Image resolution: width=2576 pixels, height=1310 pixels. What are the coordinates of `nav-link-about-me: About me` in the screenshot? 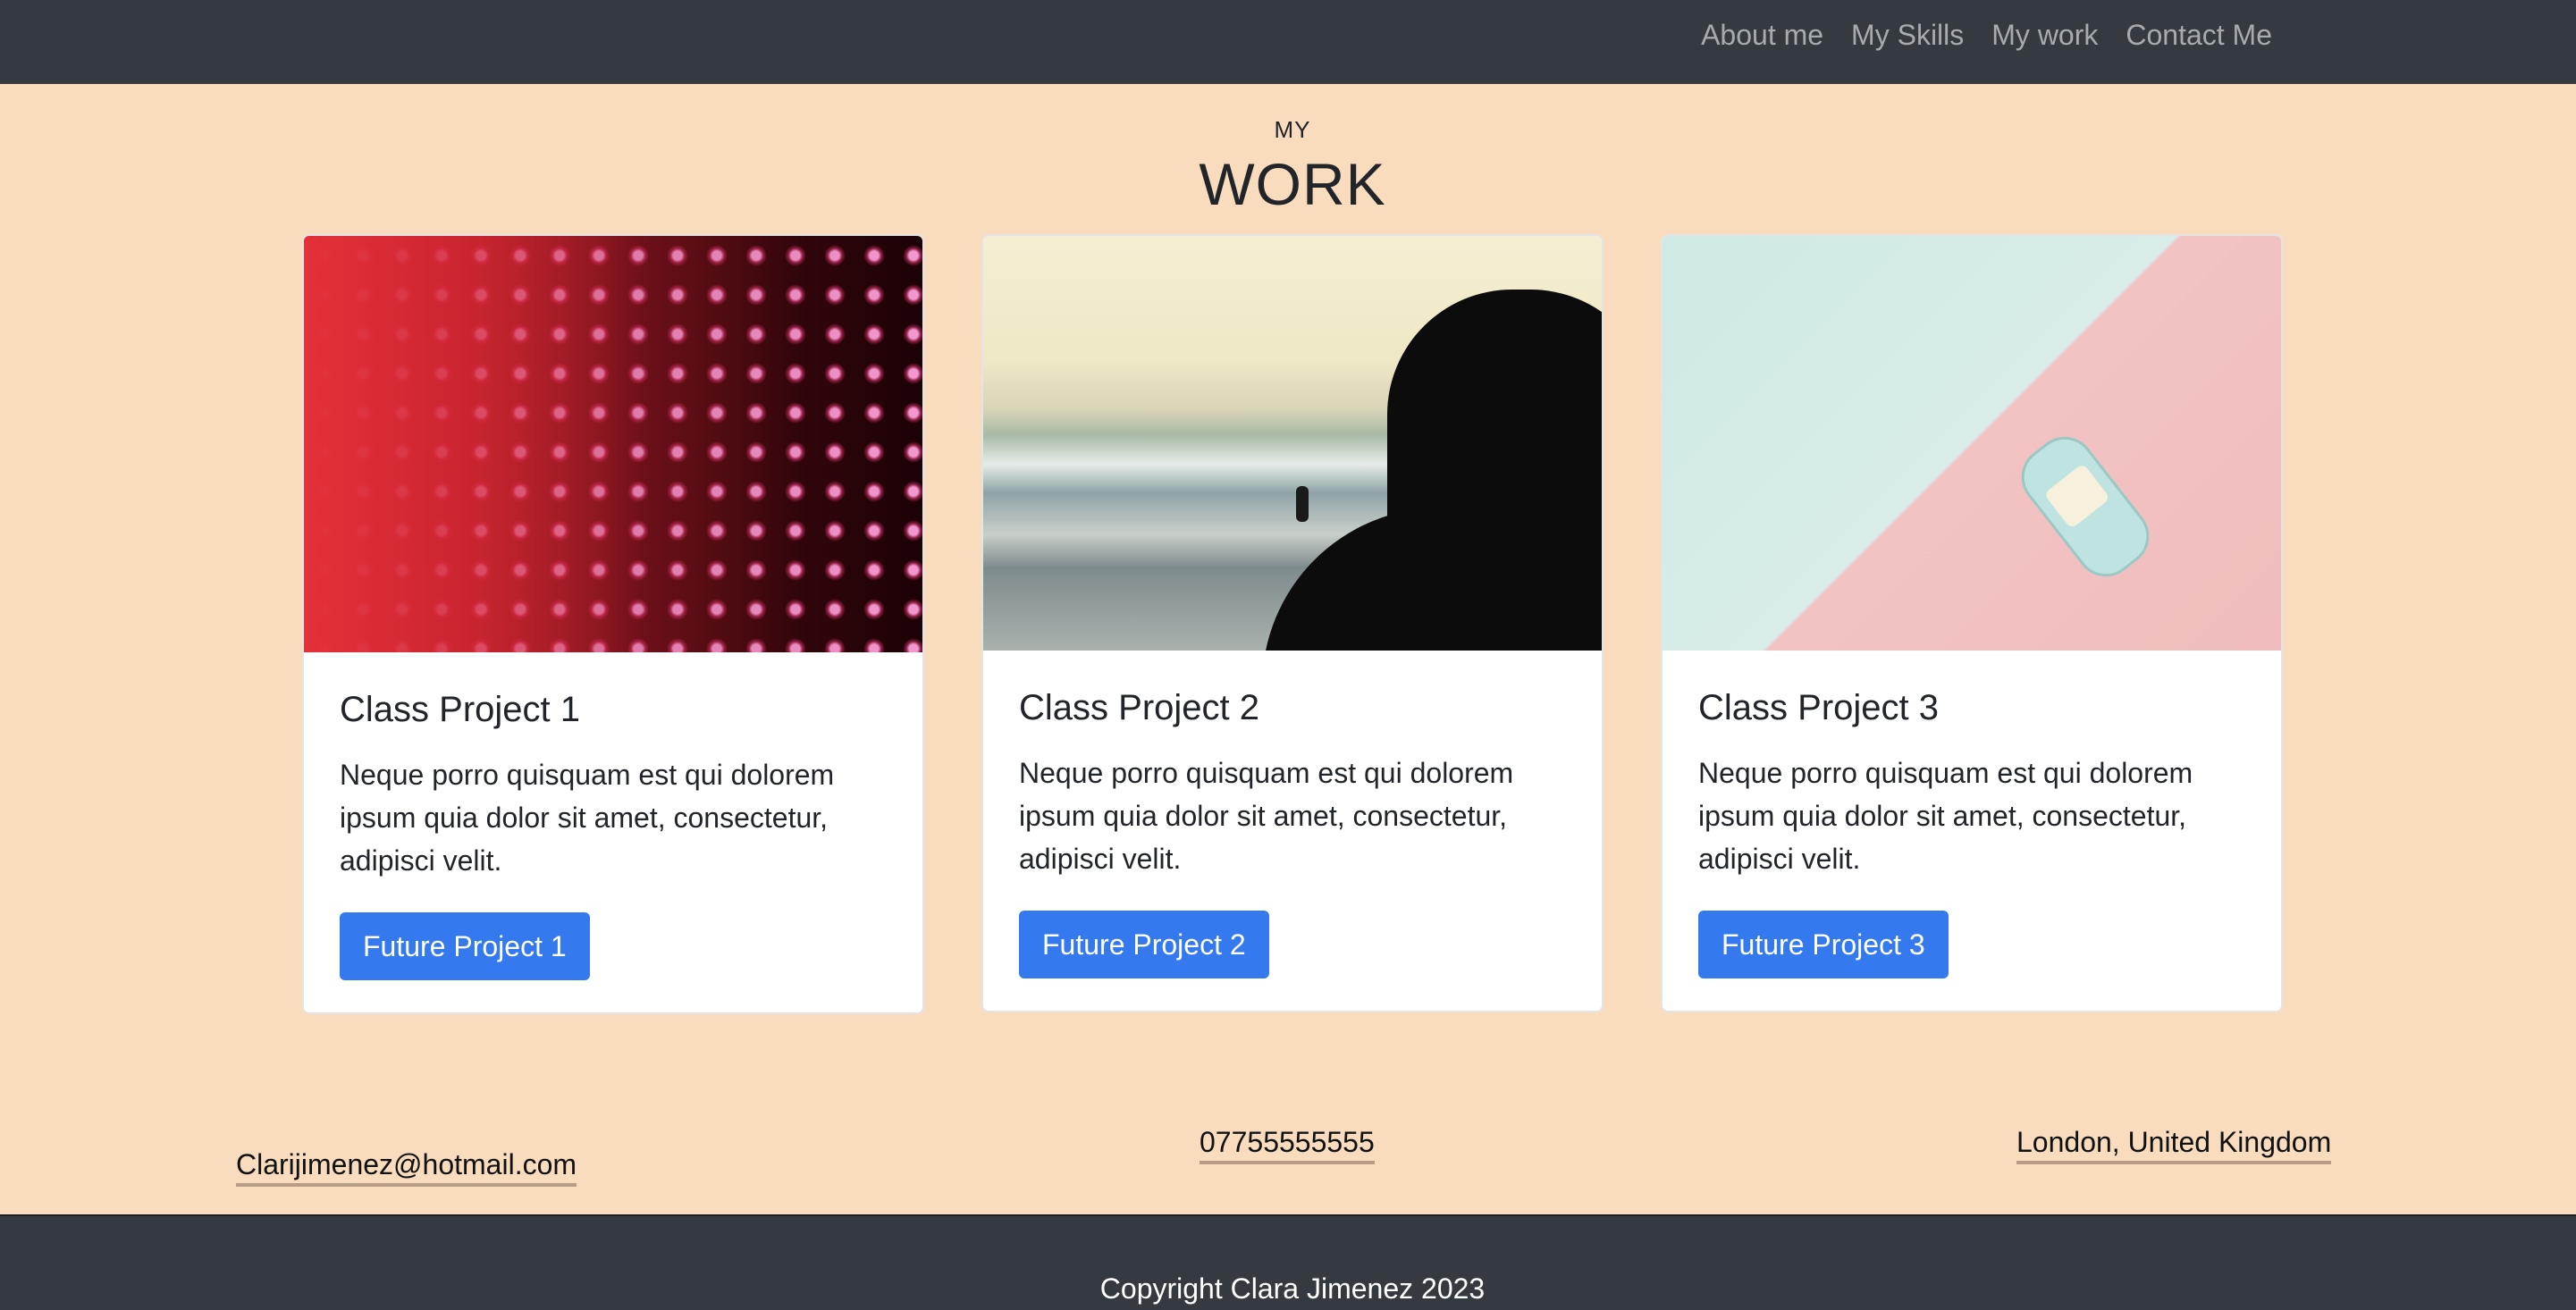 It's located at (1762, 35).